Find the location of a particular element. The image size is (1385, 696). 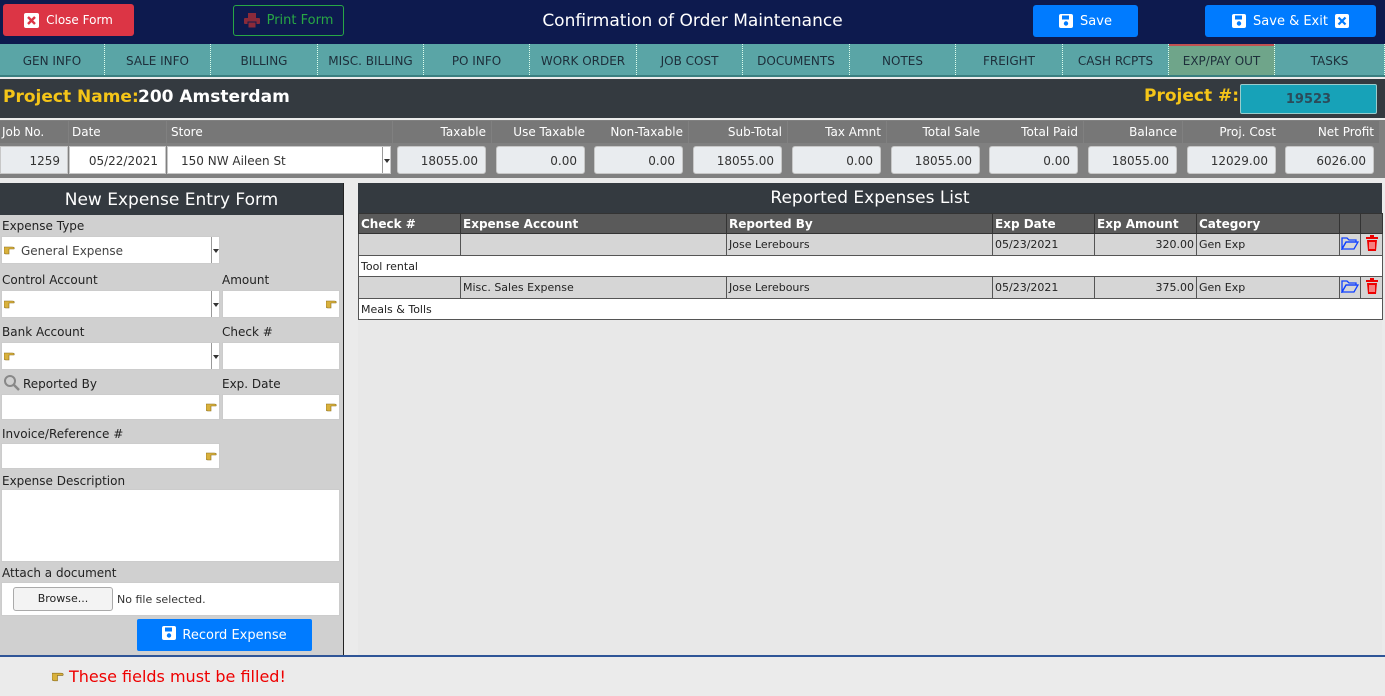

project-number-field: 19523 is located at coordinates (1308, 99).